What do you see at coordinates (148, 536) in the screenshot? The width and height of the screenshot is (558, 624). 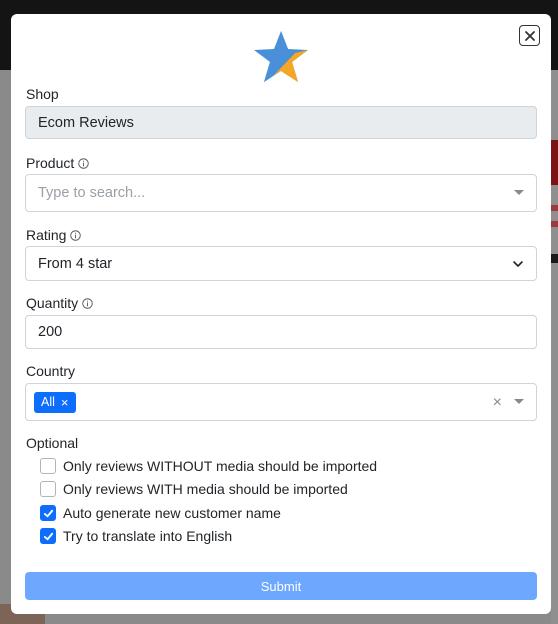 I see `option-label: Try to translate into English` at bounding box center [148, 536].